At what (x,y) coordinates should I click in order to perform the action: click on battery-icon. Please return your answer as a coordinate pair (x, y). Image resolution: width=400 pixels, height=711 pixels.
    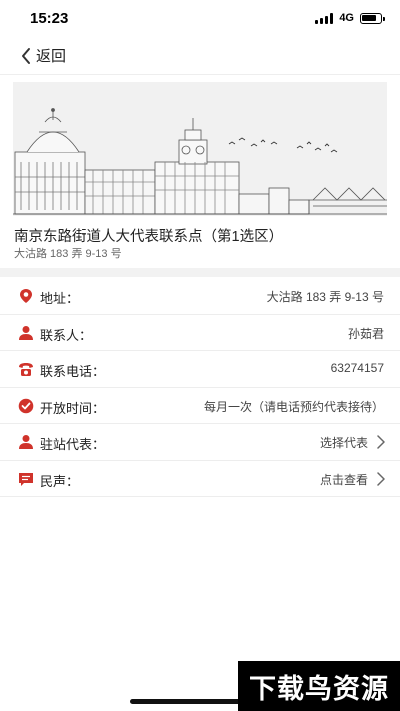
    Looking at the image, I should click on (372, 18).